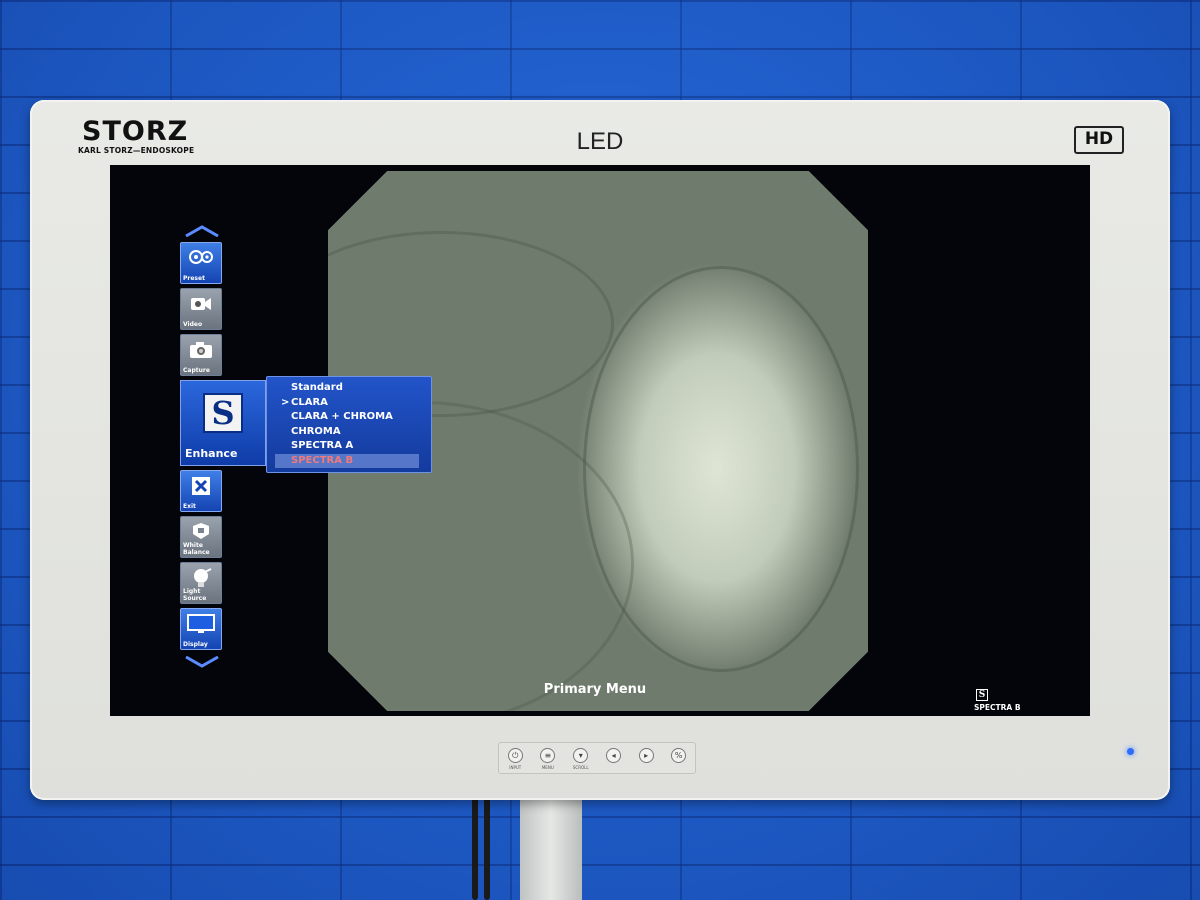 Image resolution: width=1200 pixels, height=900 pixels. Describe the element at coordinates (597, 758) in the screenshot. I see `front-control-panel: ⏻ INPUT ≡ MENU ▾ SCROLL ◂ ▸ %` at that location.